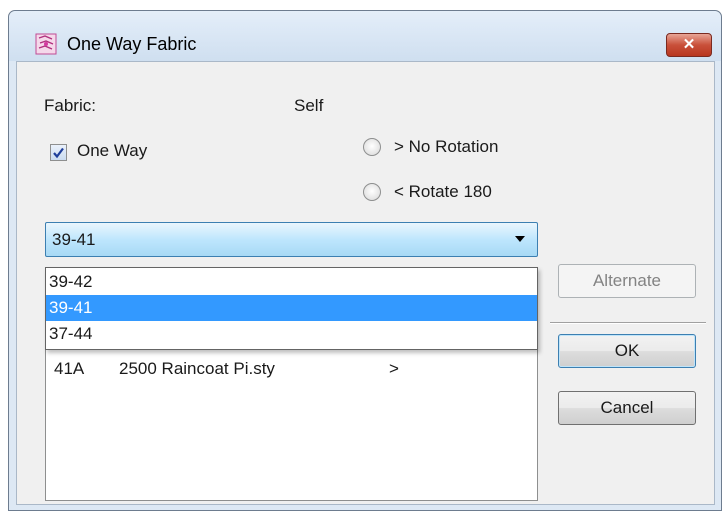 The width and height of the screenshot is (728, 517). I want to click on combobox-dropdown: 39-42 39-41 37-44, so click(291, 308).